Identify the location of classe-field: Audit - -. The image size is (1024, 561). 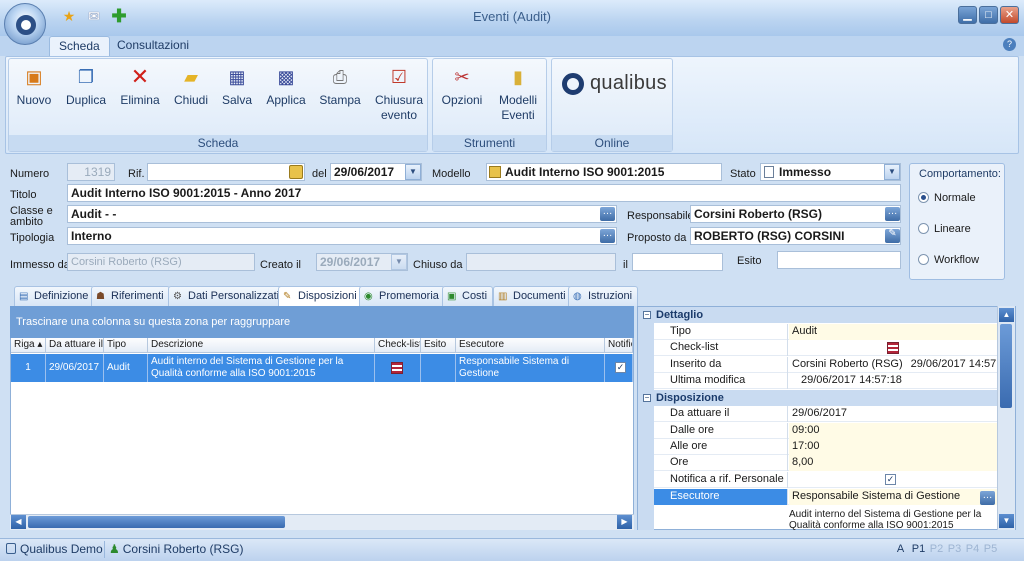
(342, 214).